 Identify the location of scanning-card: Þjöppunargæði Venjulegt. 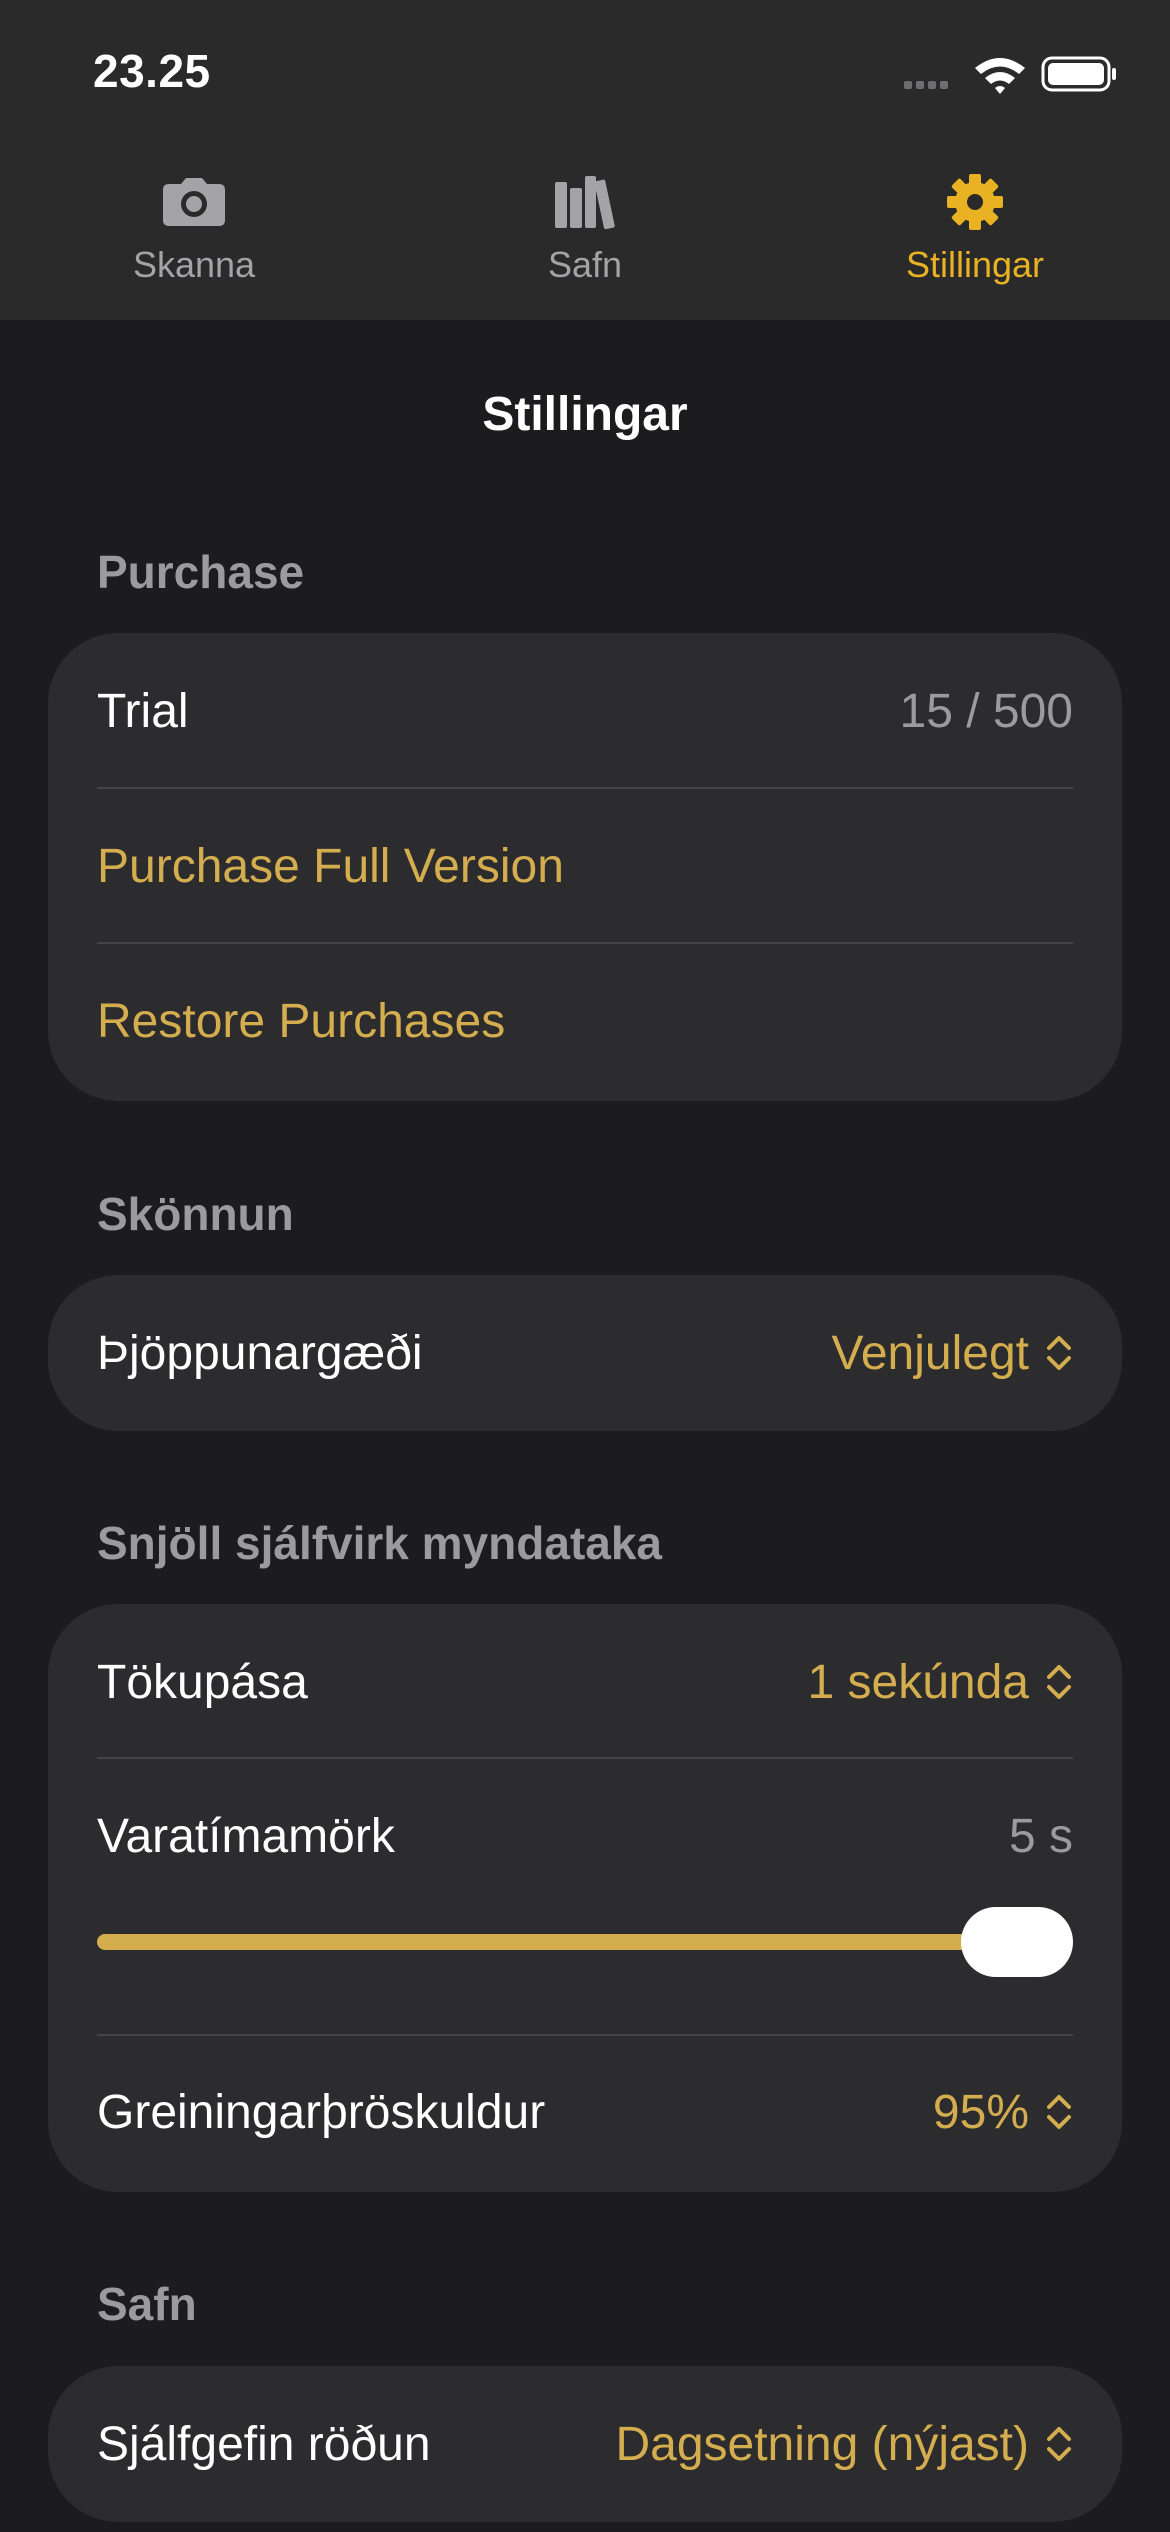
(585, 1353).